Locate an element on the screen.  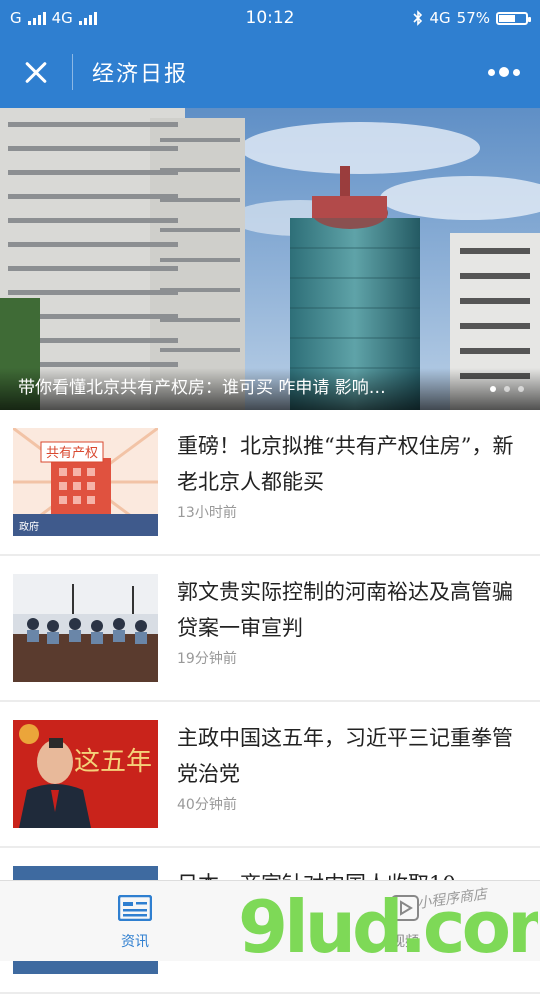
article-time: 40分钟前 is located at coordinates (207, 805).